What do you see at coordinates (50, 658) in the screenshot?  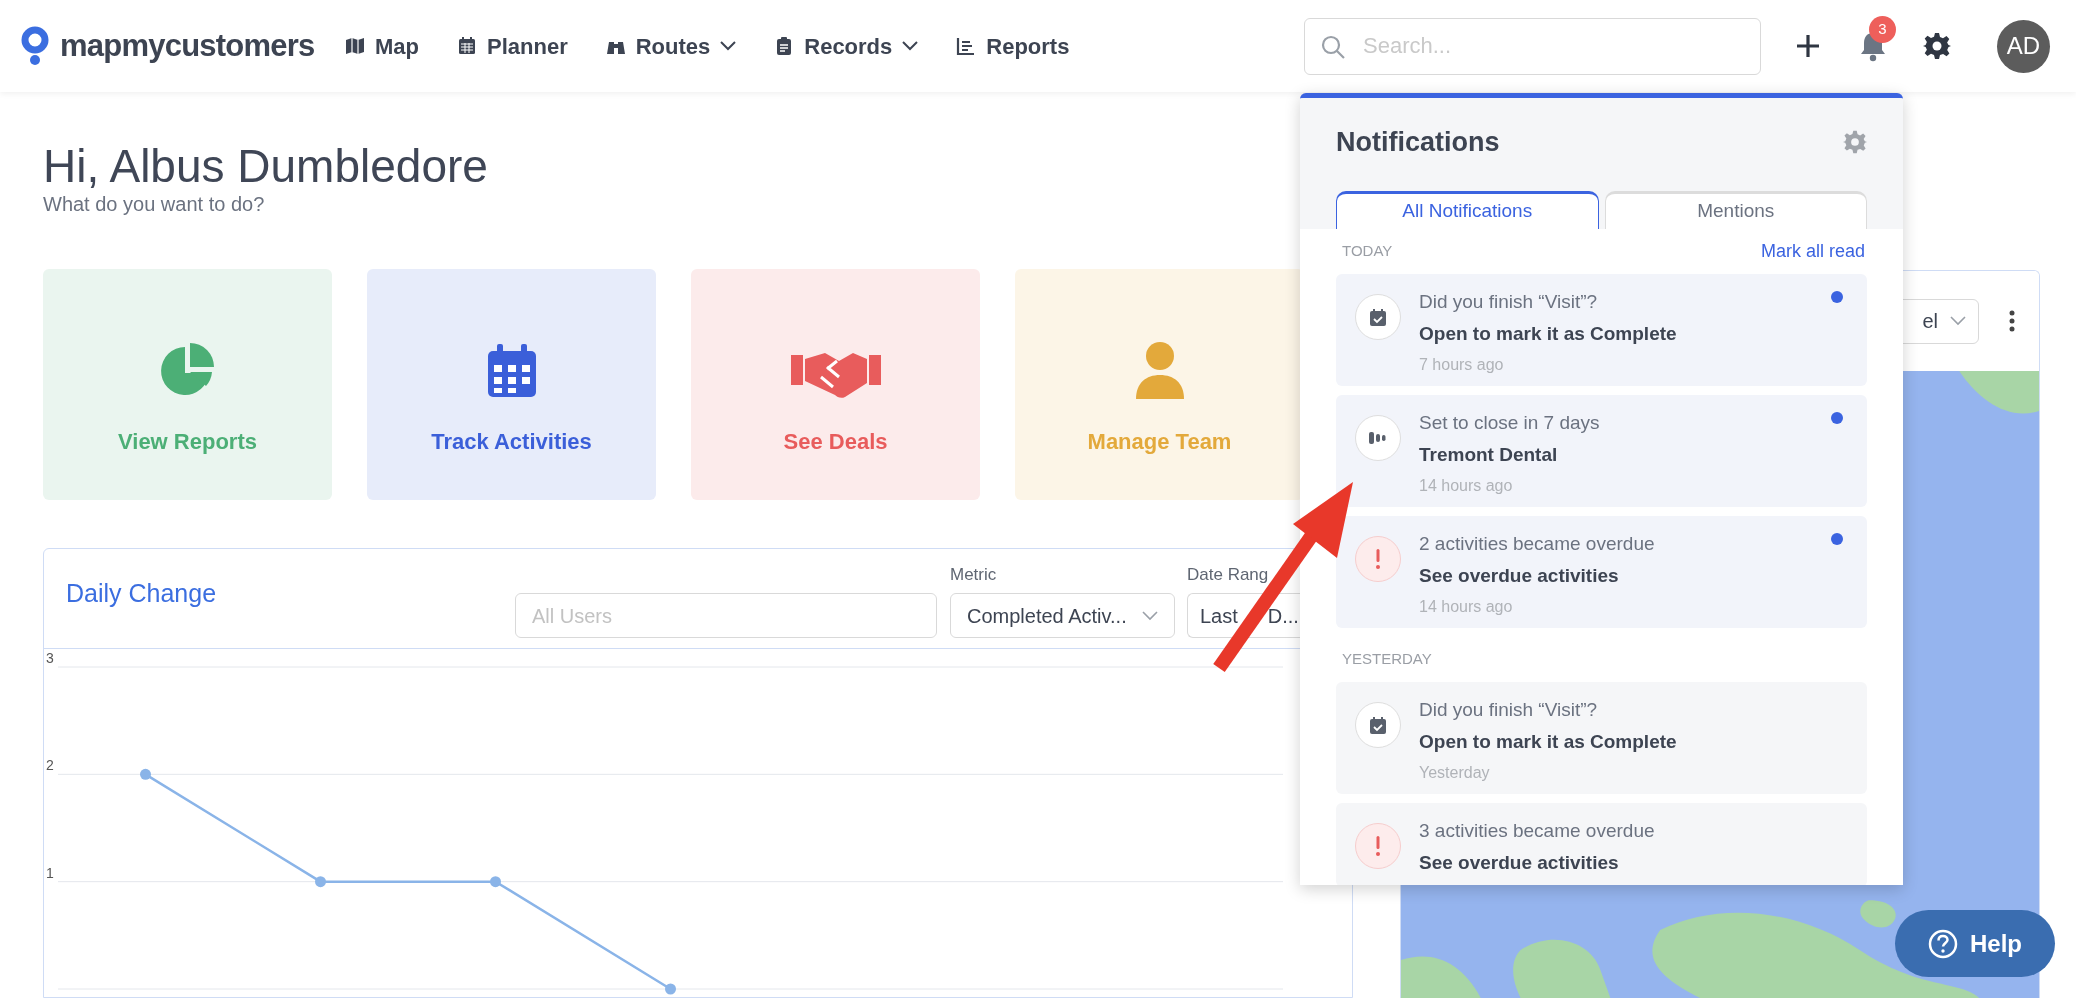 I see `axis-label: 3` at bounding box center [50, 658].